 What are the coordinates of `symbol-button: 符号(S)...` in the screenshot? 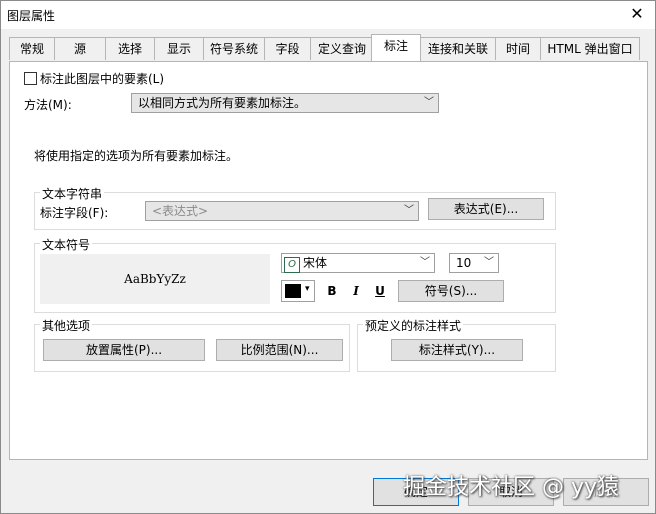 It's located at (451, 291).